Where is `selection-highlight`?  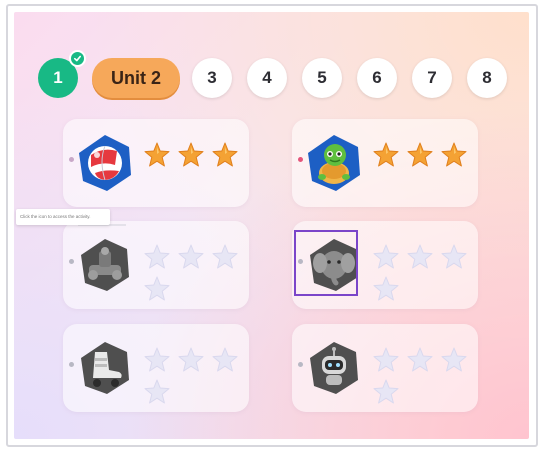
selection-highlight is located at coordinates (326, 263).